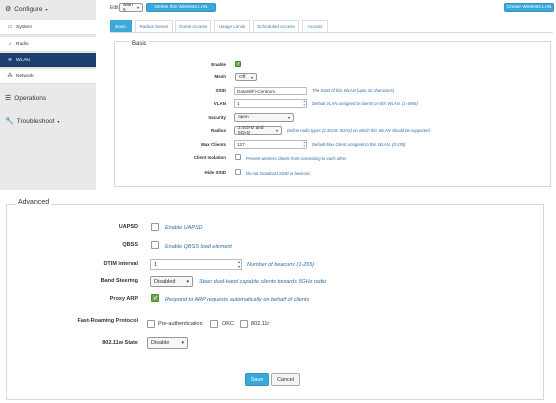 This screenshot has width=556, height=403. Describe the element at coordinates (257, 379) in the screenshot. I see `save-button: Save` at that location.